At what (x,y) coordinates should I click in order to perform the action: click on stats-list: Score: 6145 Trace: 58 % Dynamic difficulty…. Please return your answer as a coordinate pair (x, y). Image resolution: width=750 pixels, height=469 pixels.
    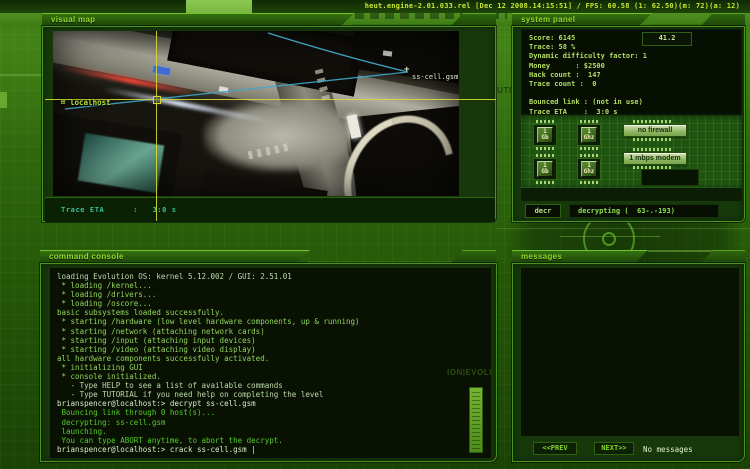
    Looking at the image, I should click on (588, 75).